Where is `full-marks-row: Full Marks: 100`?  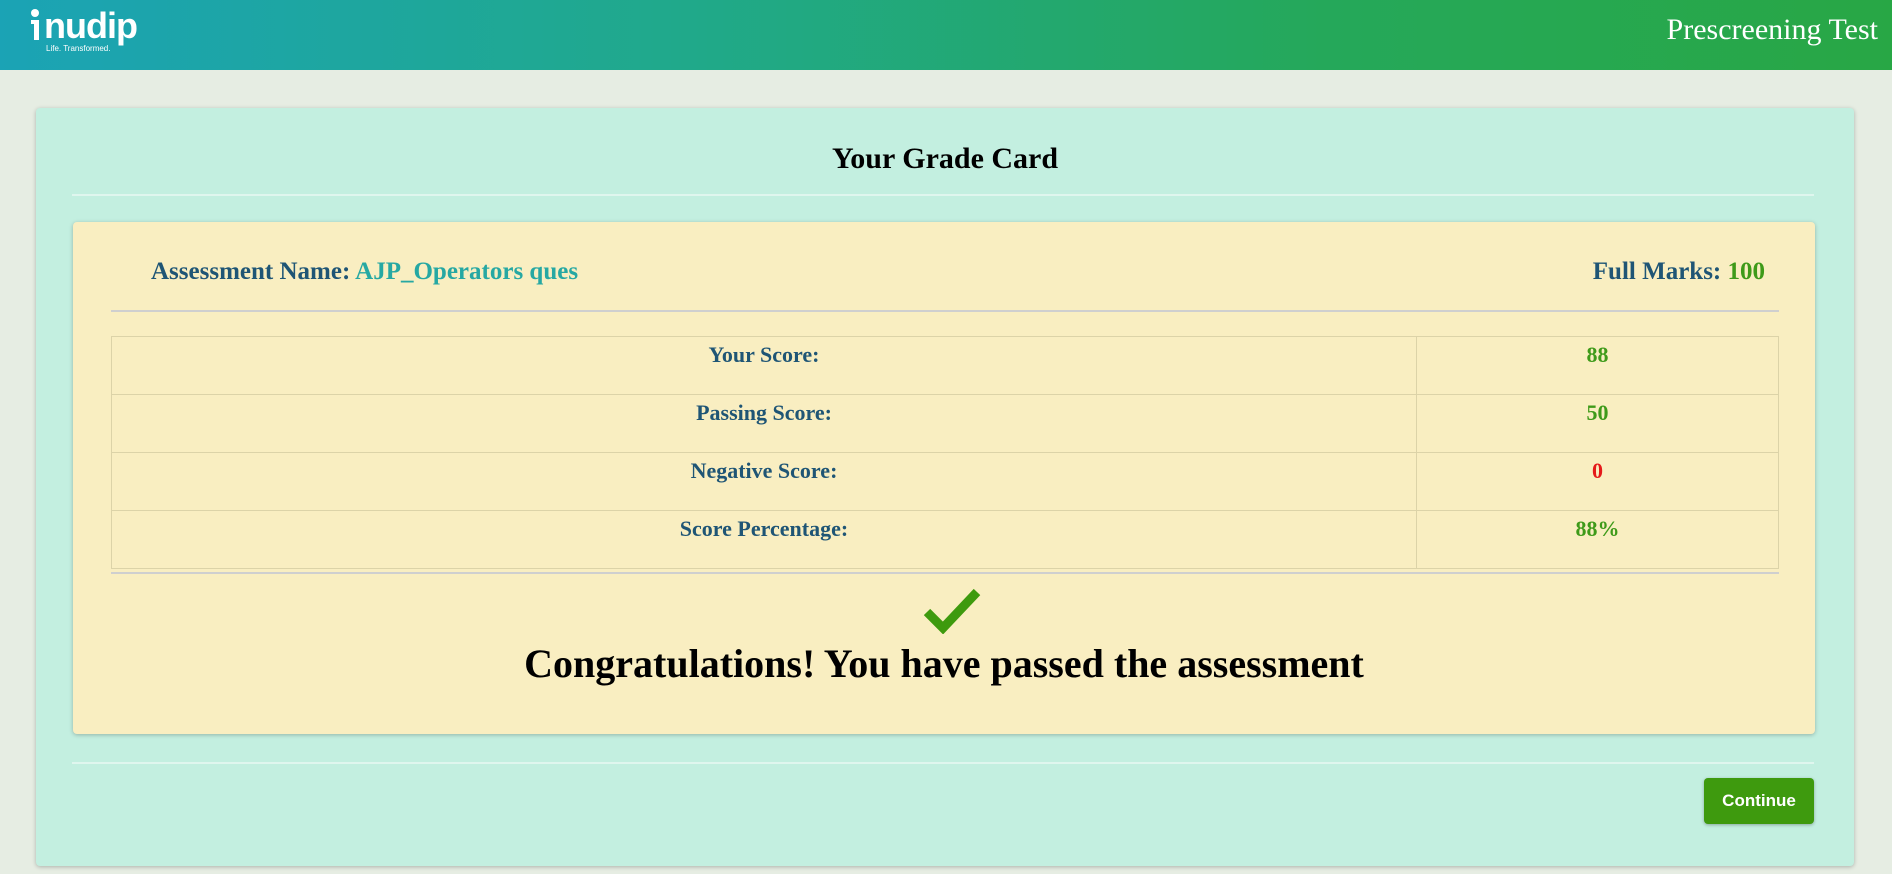
full-marks-row: Full Marks: 100 is located at coordinates (1679, 272).